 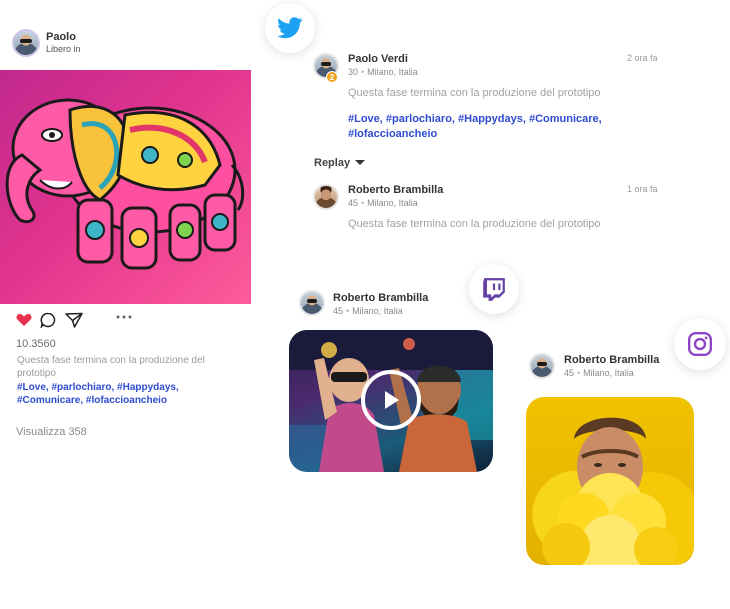 I want to click on heart-icon, so click(x=24, y=320).